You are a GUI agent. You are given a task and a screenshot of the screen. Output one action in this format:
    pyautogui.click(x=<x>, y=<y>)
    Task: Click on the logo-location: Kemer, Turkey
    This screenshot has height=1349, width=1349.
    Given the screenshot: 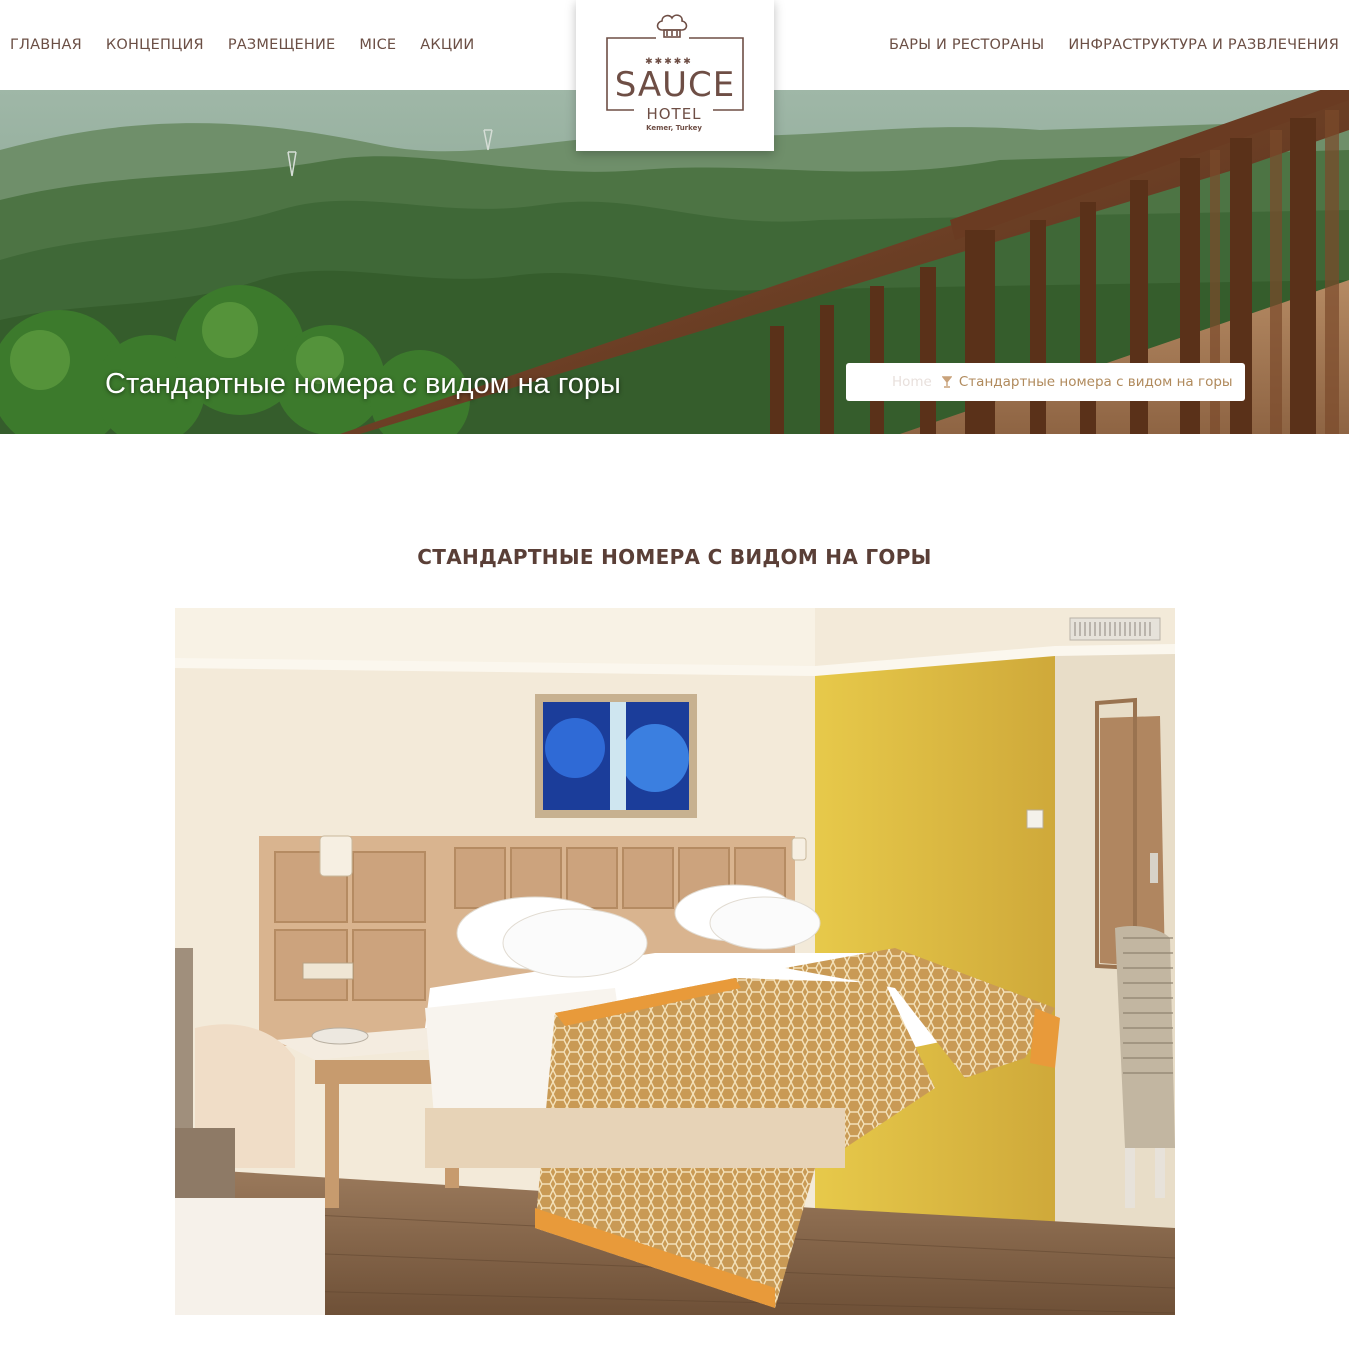 What is the action you would take?
    pyautogui.click(x=674, y=128)
    